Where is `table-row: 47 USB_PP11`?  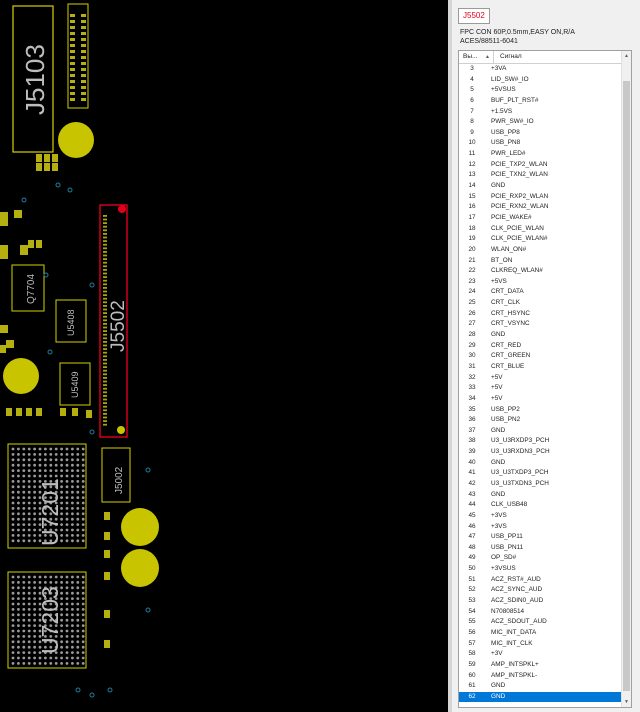 table-row: 47 USB_PP11 is located at coordinates (540, 537).